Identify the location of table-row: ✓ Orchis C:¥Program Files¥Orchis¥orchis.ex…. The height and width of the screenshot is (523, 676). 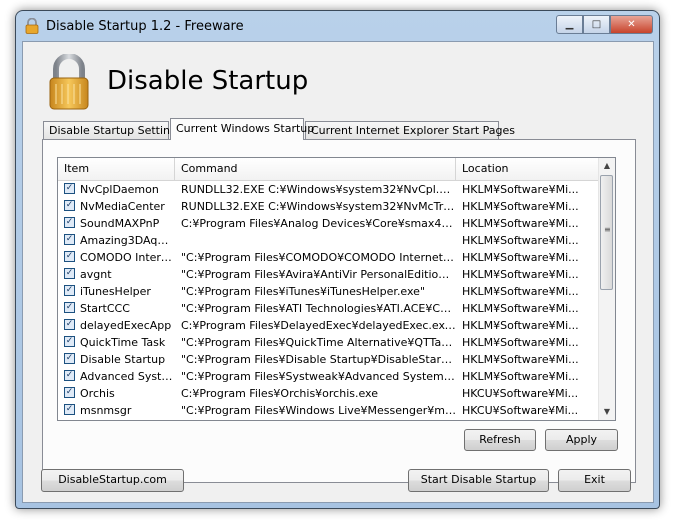
(328, 393).